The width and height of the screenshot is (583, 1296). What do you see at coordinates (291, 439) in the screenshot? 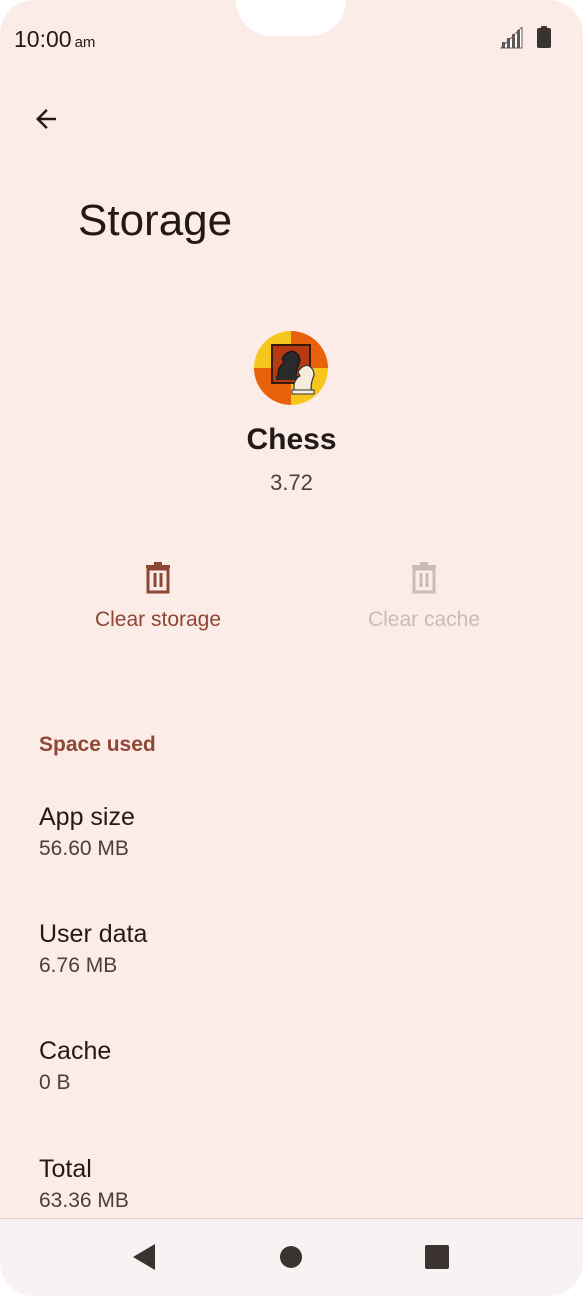
I see `app-name: Chess` at bounding box center [291, 439].